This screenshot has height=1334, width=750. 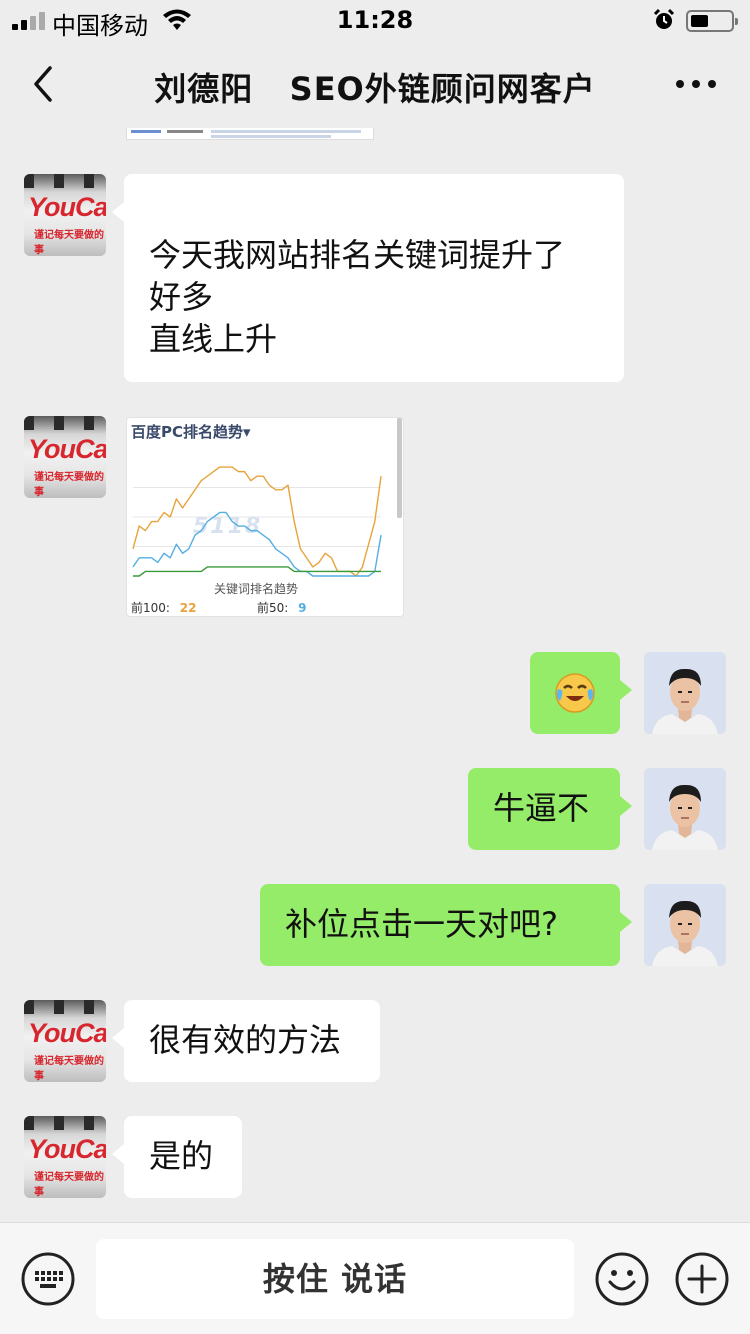 I want to click on back-button, so click(x=44, y=84).